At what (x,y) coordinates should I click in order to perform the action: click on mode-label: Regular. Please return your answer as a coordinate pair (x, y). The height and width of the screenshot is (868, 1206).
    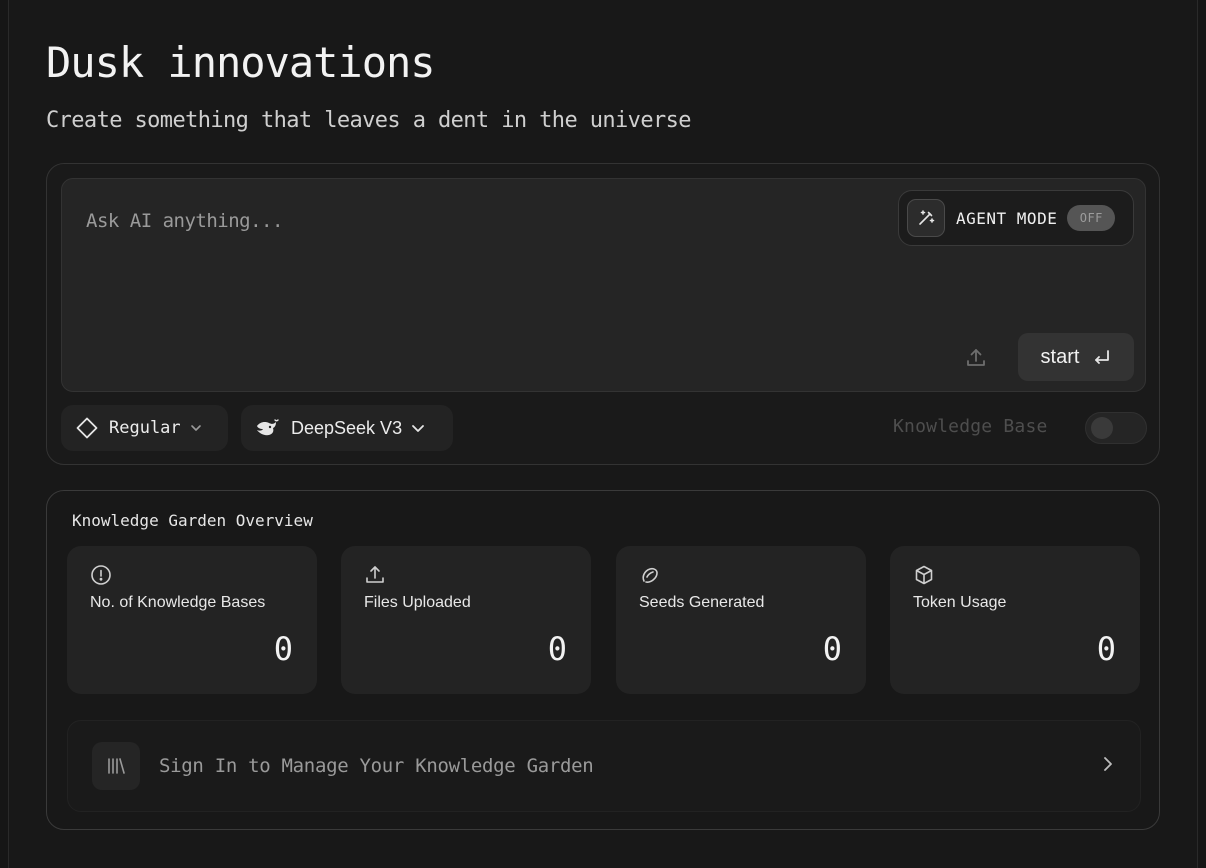
    Looking at the image, I should click on (145, 428).